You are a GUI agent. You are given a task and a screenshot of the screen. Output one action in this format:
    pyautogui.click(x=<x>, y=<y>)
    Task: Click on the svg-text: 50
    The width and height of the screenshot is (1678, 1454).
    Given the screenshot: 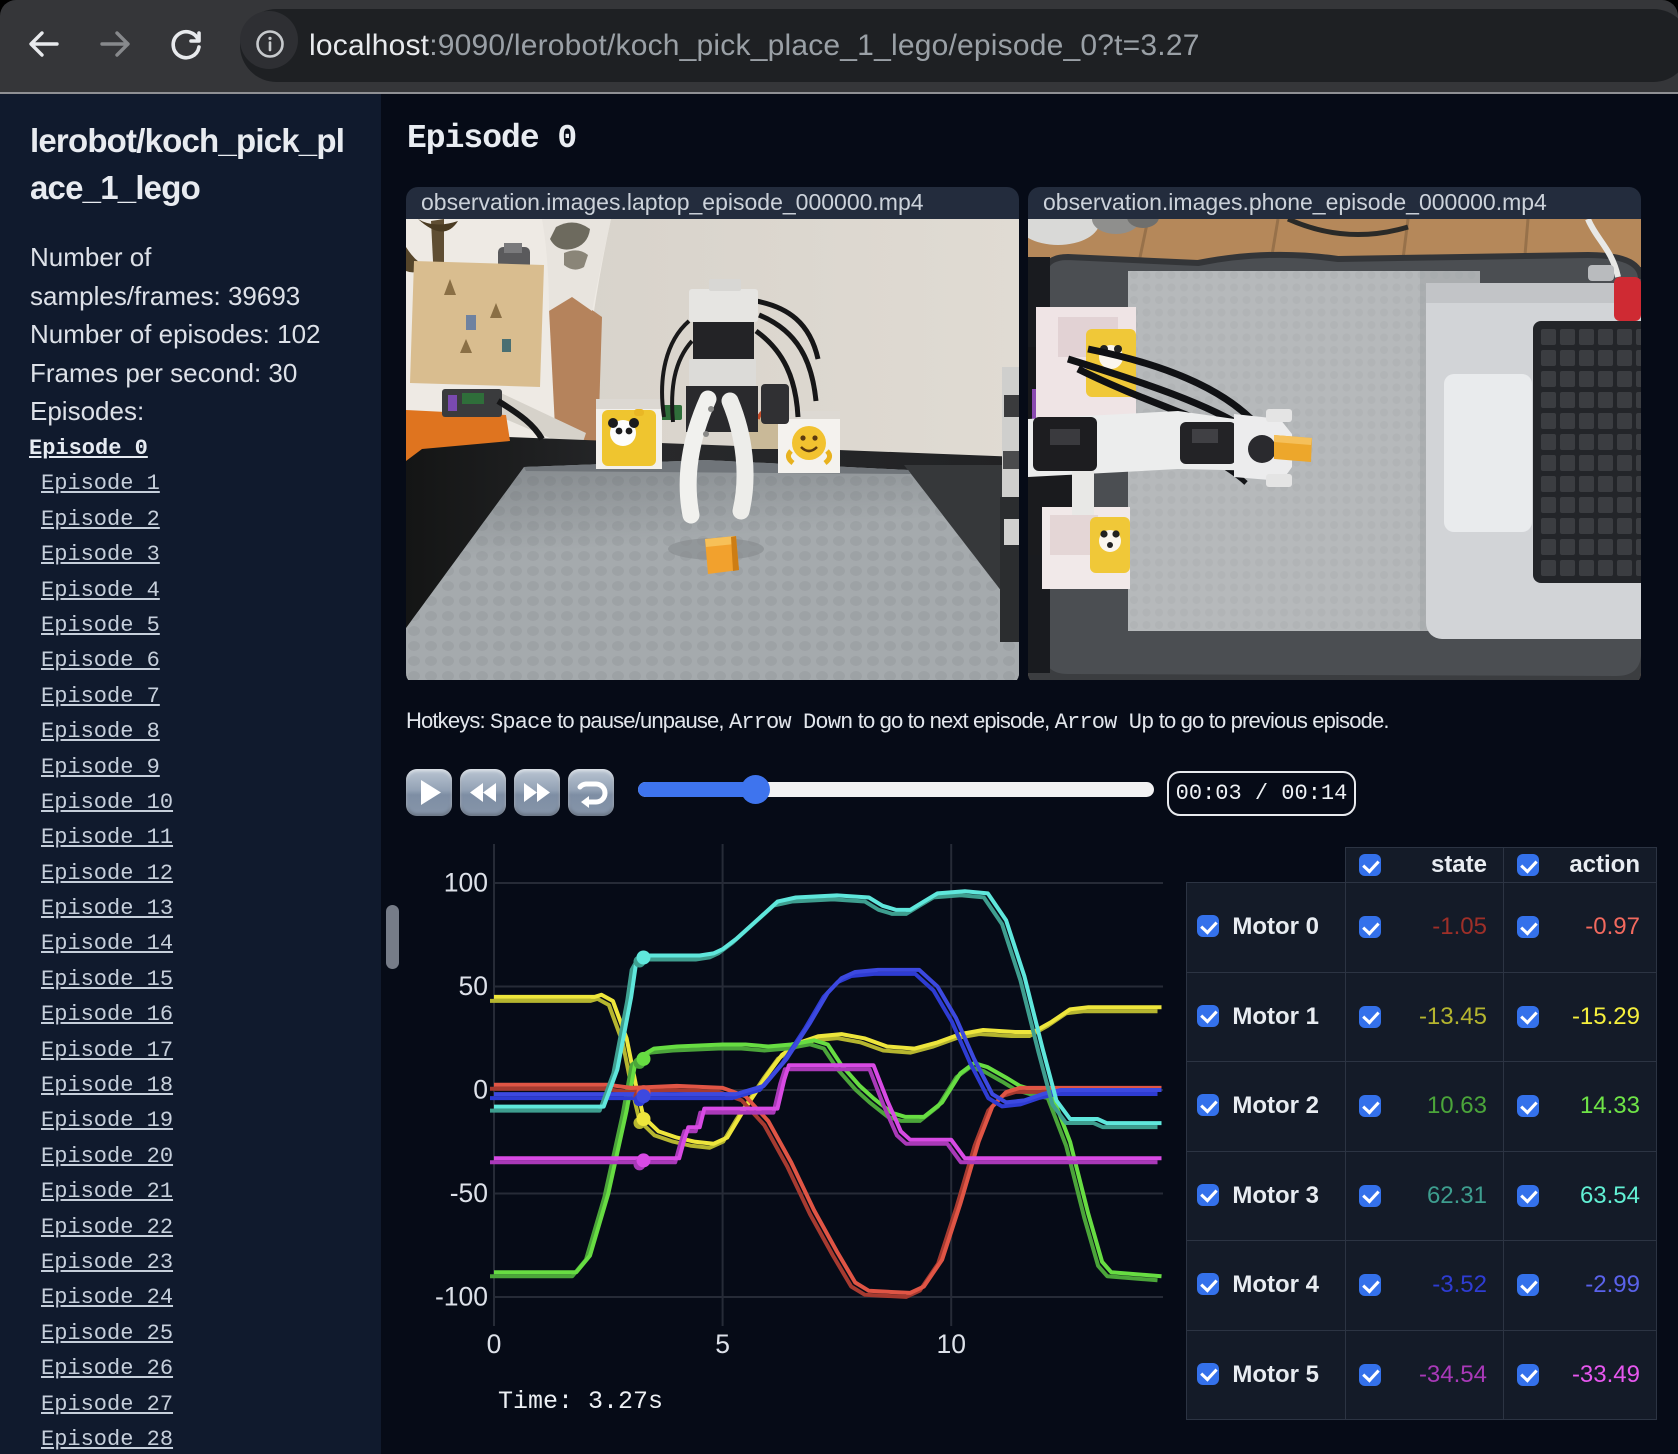 What is the action you would take?
    pyautogui.click(x=473, y=986)
    